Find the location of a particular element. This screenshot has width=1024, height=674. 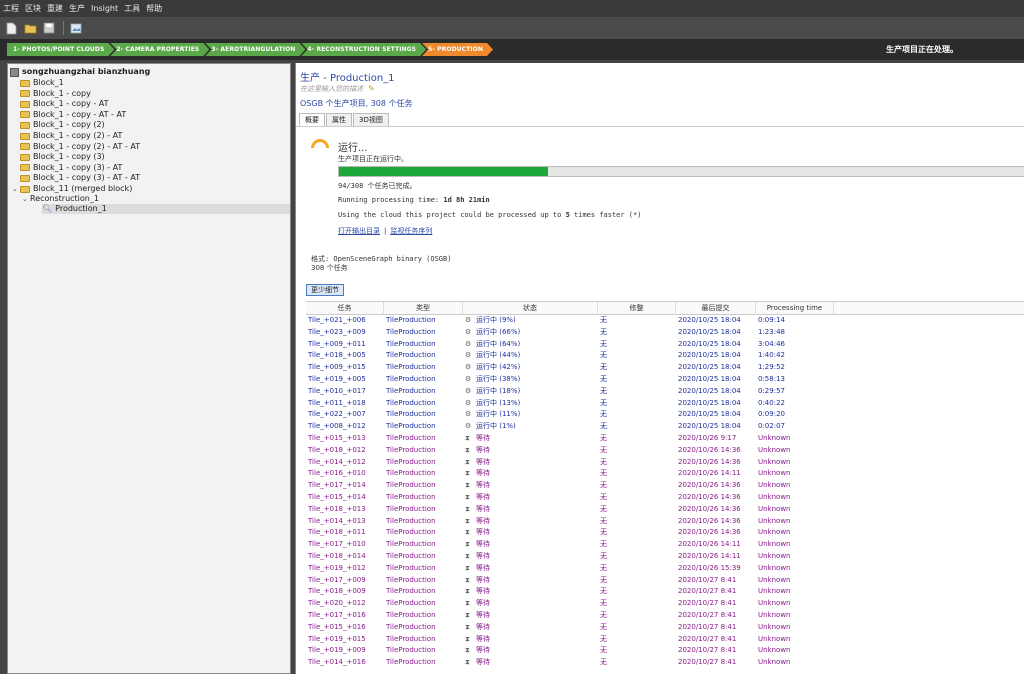

col-header-warnings: 修整 is located at coordinates (637, 308).